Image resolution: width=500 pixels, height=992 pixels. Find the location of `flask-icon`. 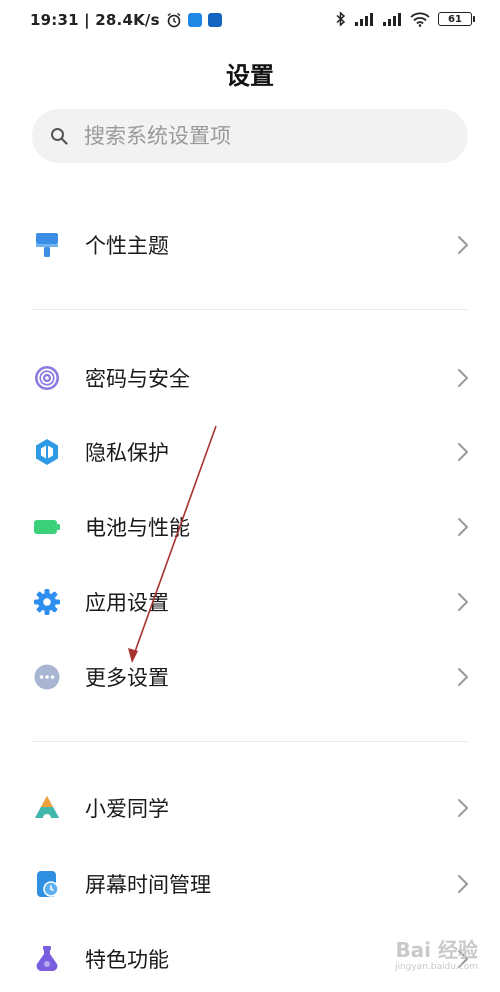

flask-icon is located at coordinates (47, 958).